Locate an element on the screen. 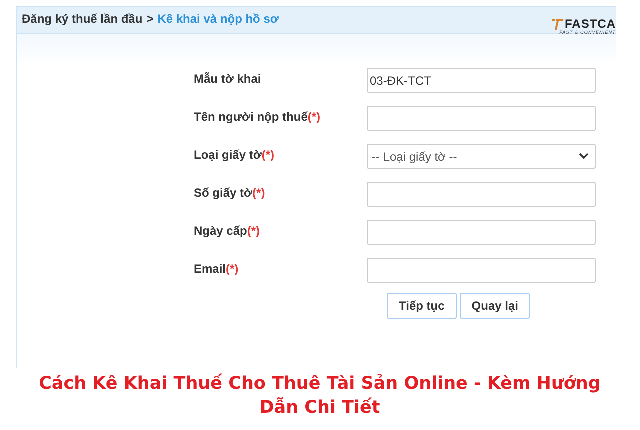  field-label: Tên người nộp thuế(*) is located at coordinates (258, 116).